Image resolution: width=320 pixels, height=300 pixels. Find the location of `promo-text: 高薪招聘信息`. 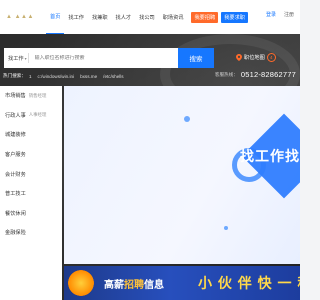

promo-text: 高薪招聘信息 is located at coordinates (134, 283).